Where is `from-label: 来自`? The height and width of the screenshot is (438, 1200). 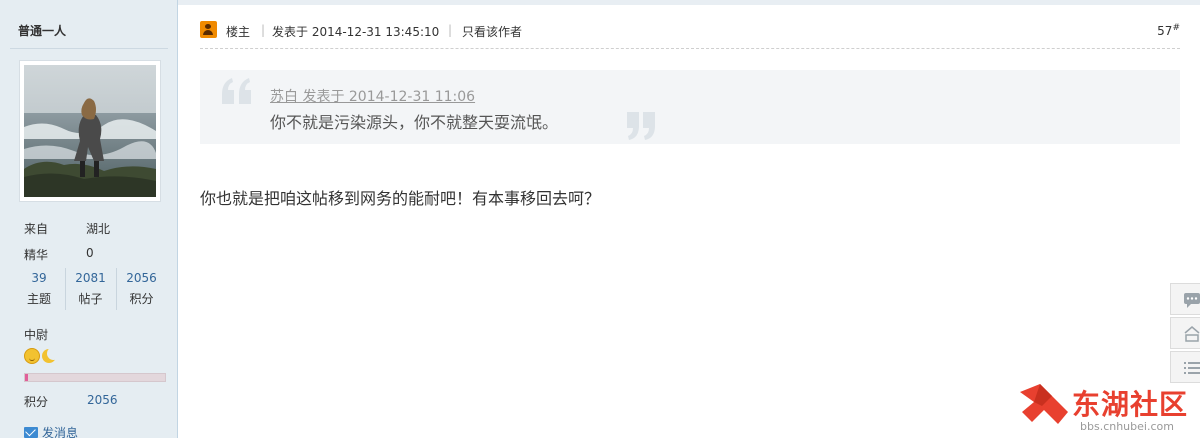 from-label: 来自 is located at coordinates (36, 229).